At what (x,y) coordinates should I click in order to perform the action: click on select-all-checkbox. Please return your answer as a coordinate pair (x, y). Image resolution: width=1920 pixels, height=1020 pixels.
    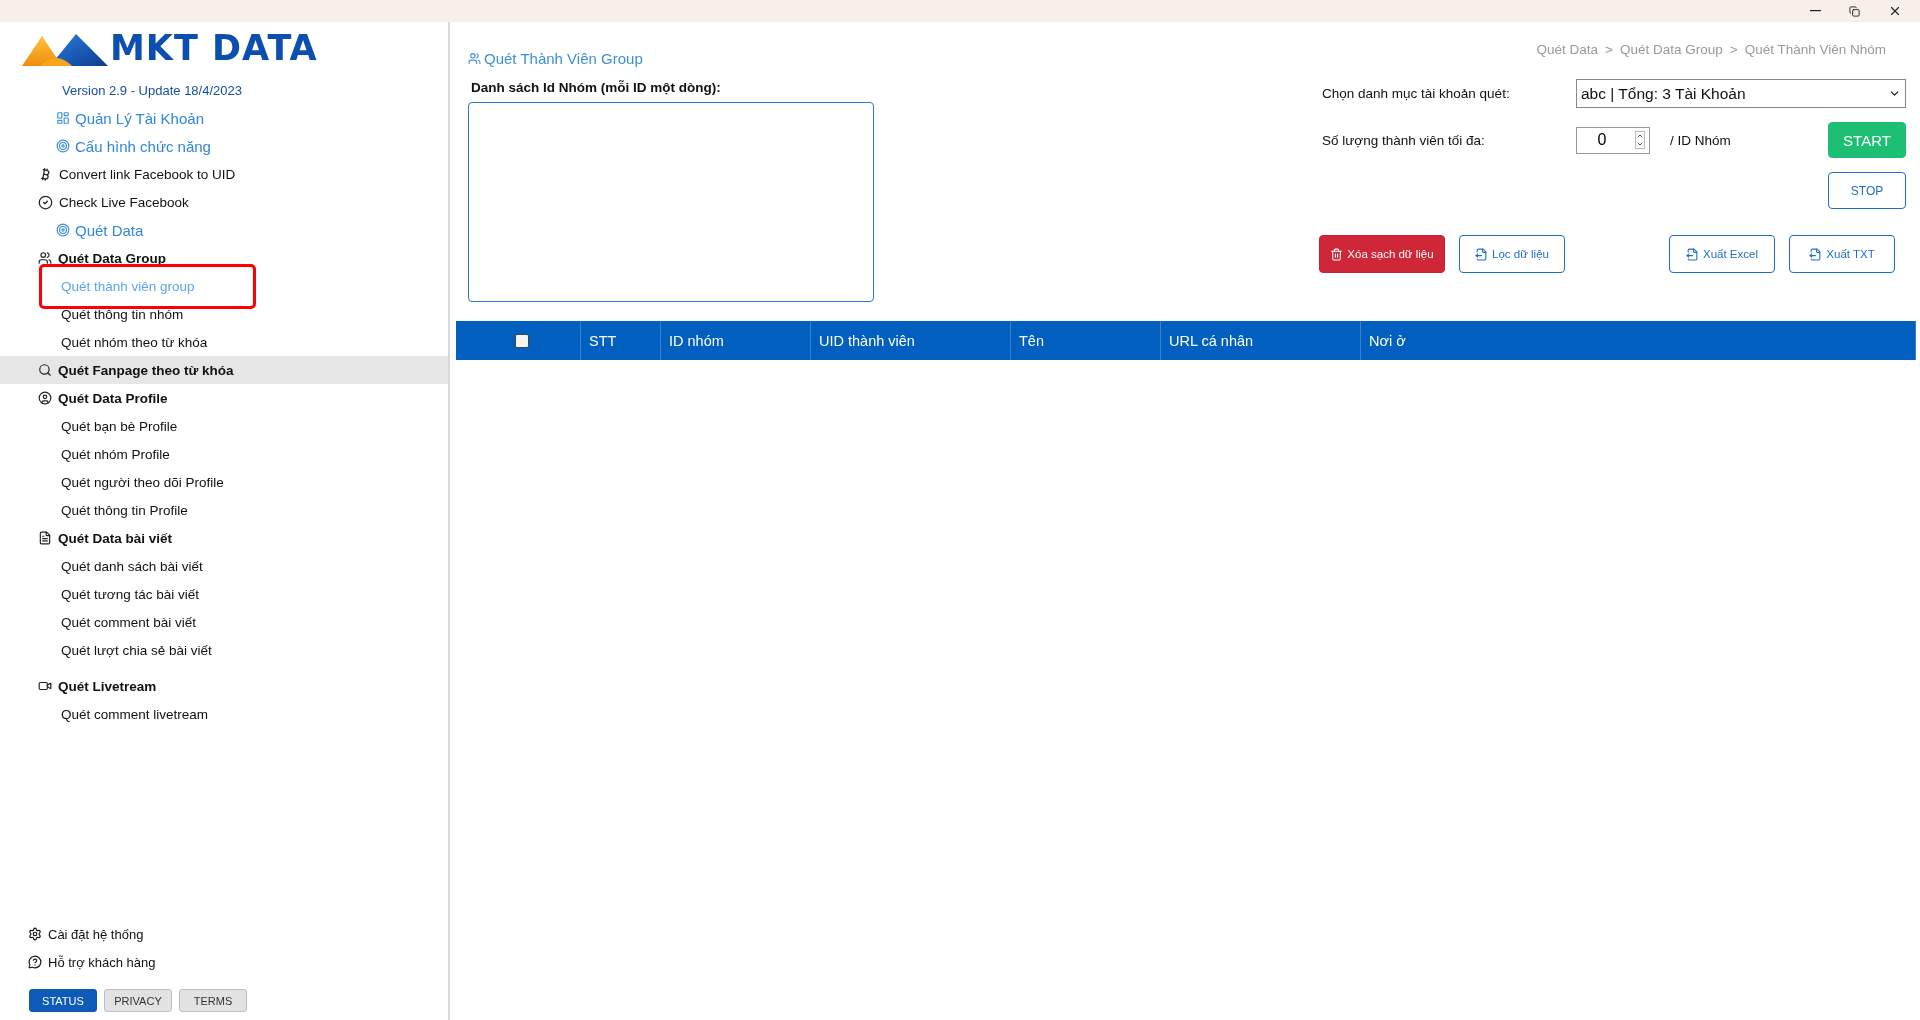
    Looking at the image, I should click on (522, 340).